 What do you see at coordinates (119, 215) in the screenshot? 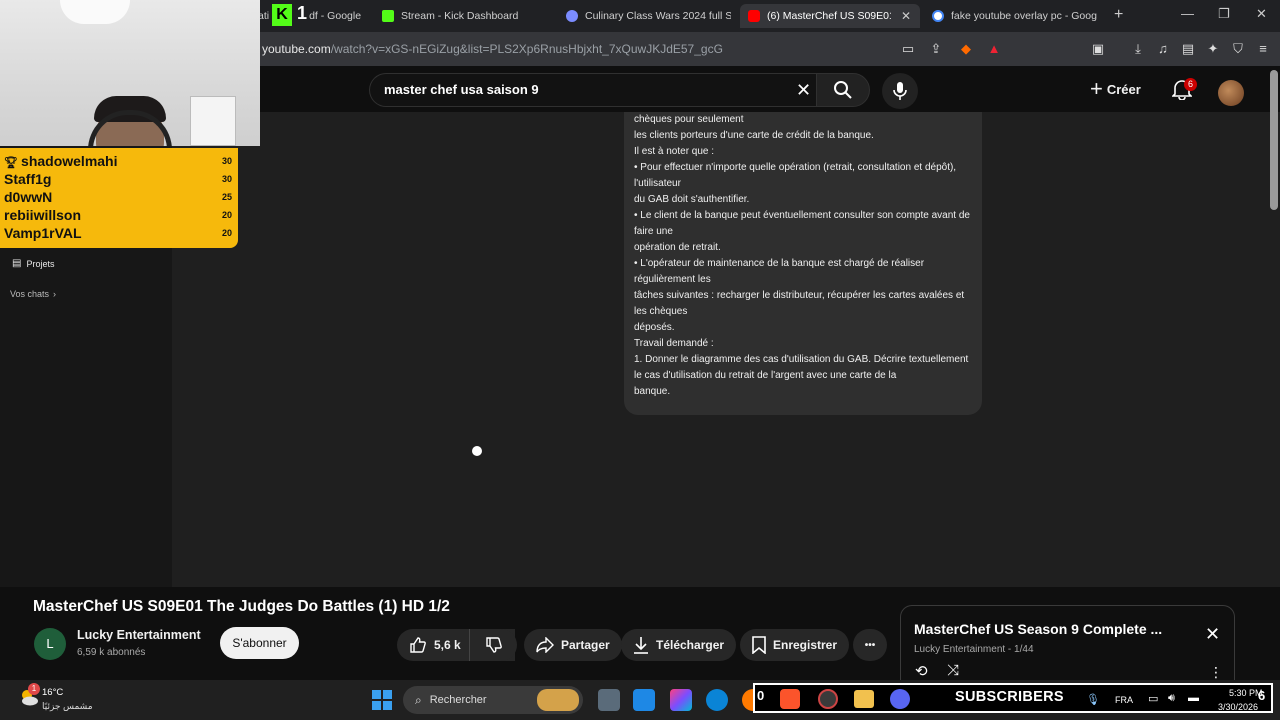
I see `leaderboard-row: rebiiwillson 20` at bounding box center [119, 215].